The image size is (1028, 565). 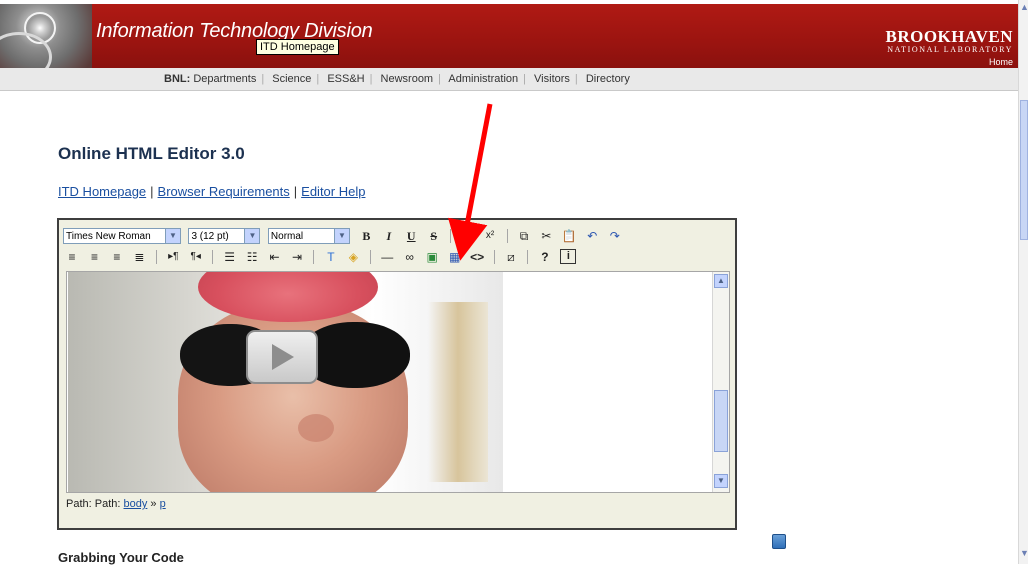 I want to click on underline-icon: U, so click(x=411, y=236).